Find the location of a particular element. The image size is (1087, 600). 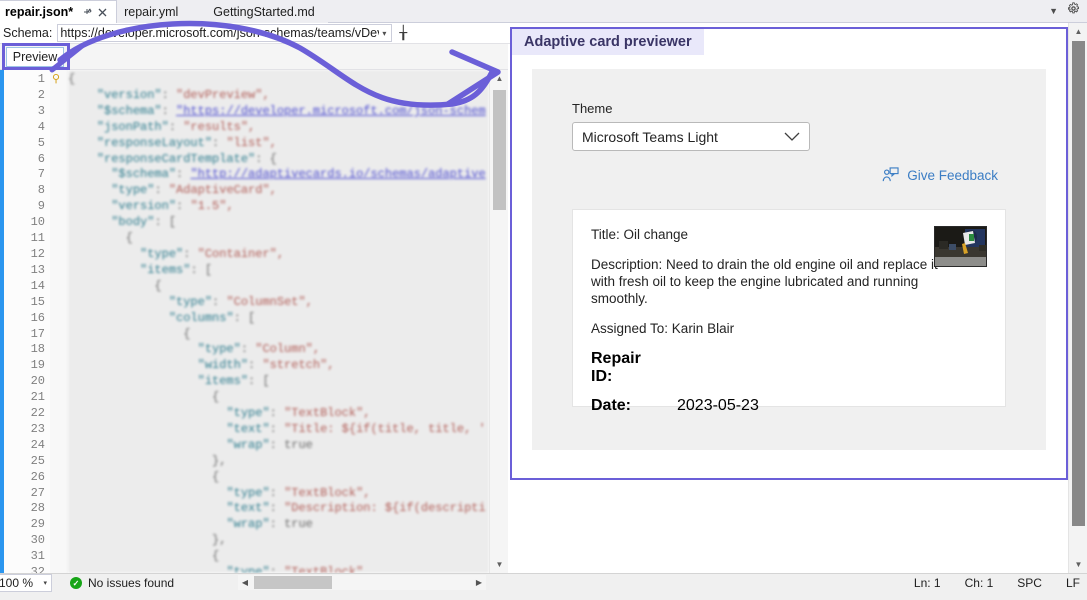

line-number: 4 is located at coordinates (41, 126).